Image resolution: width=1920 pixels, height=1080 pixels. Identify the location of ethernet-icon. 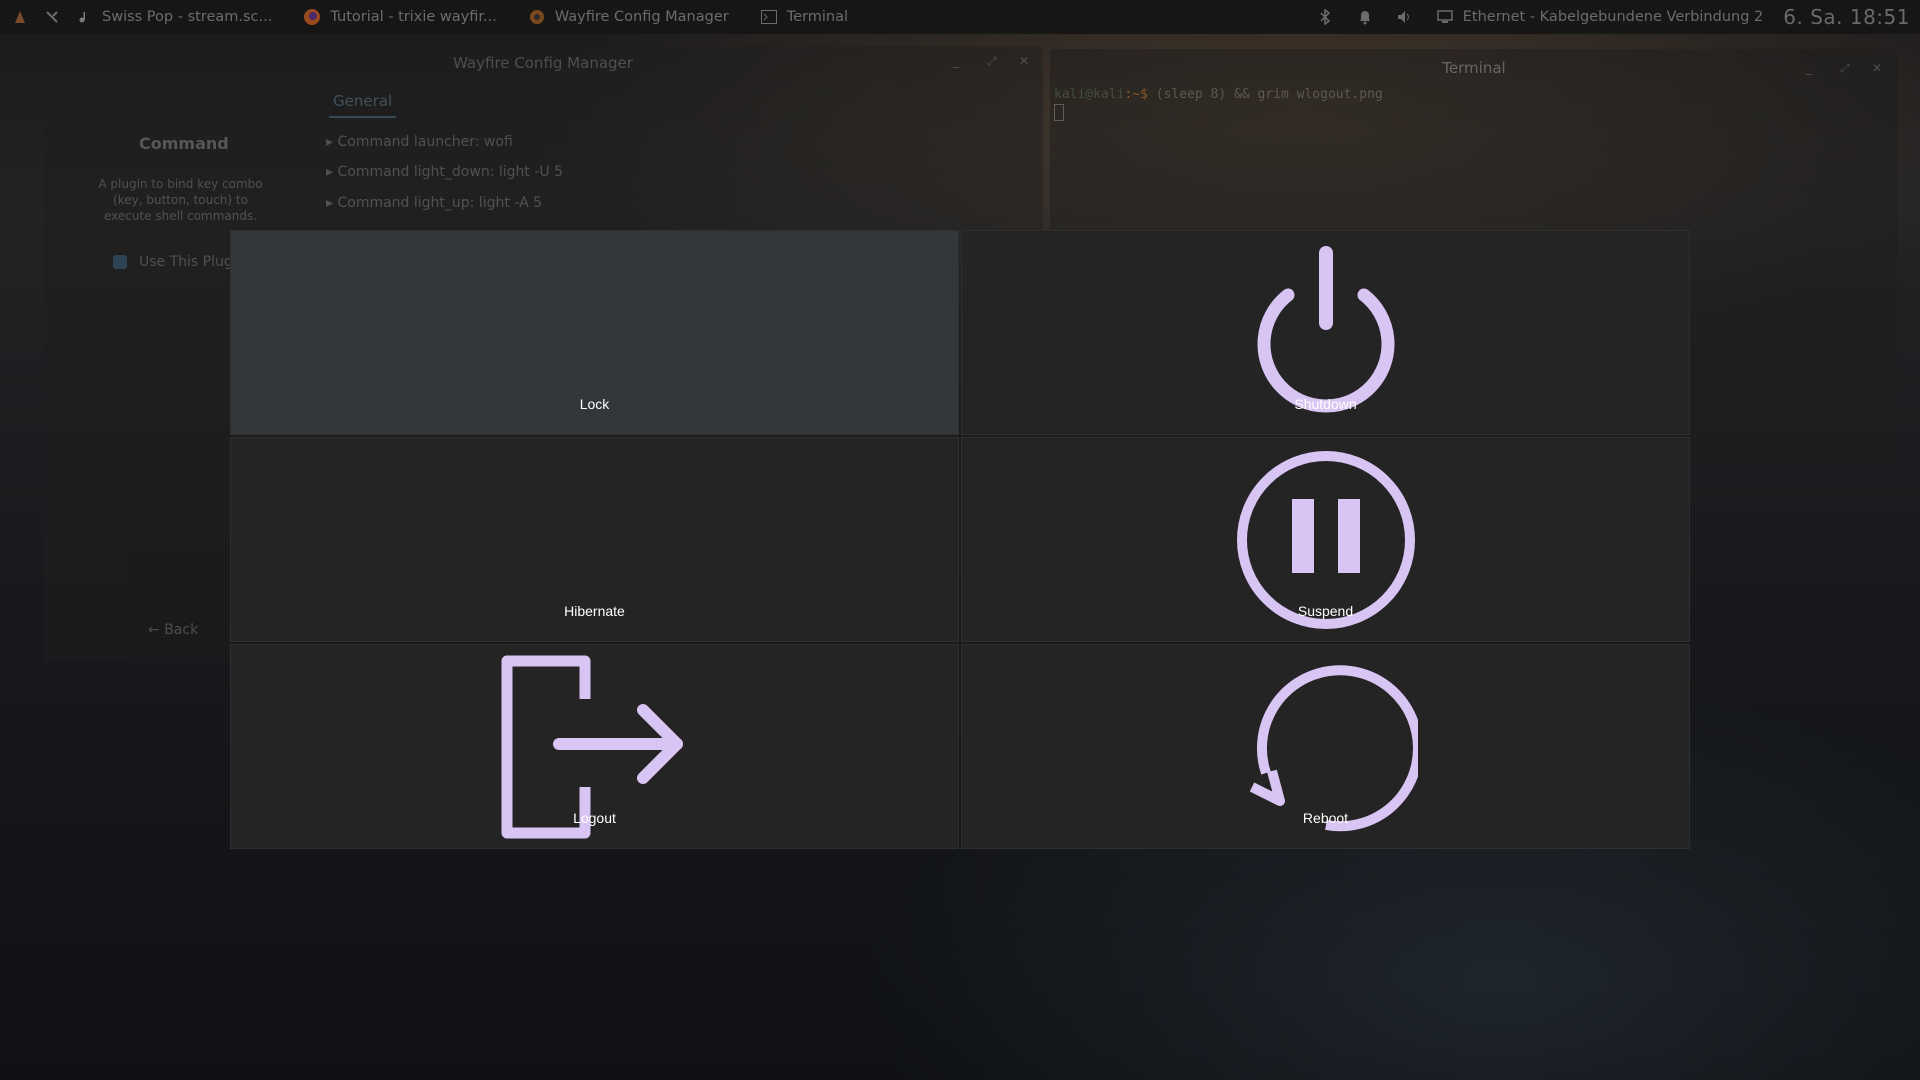
(1445, 17).